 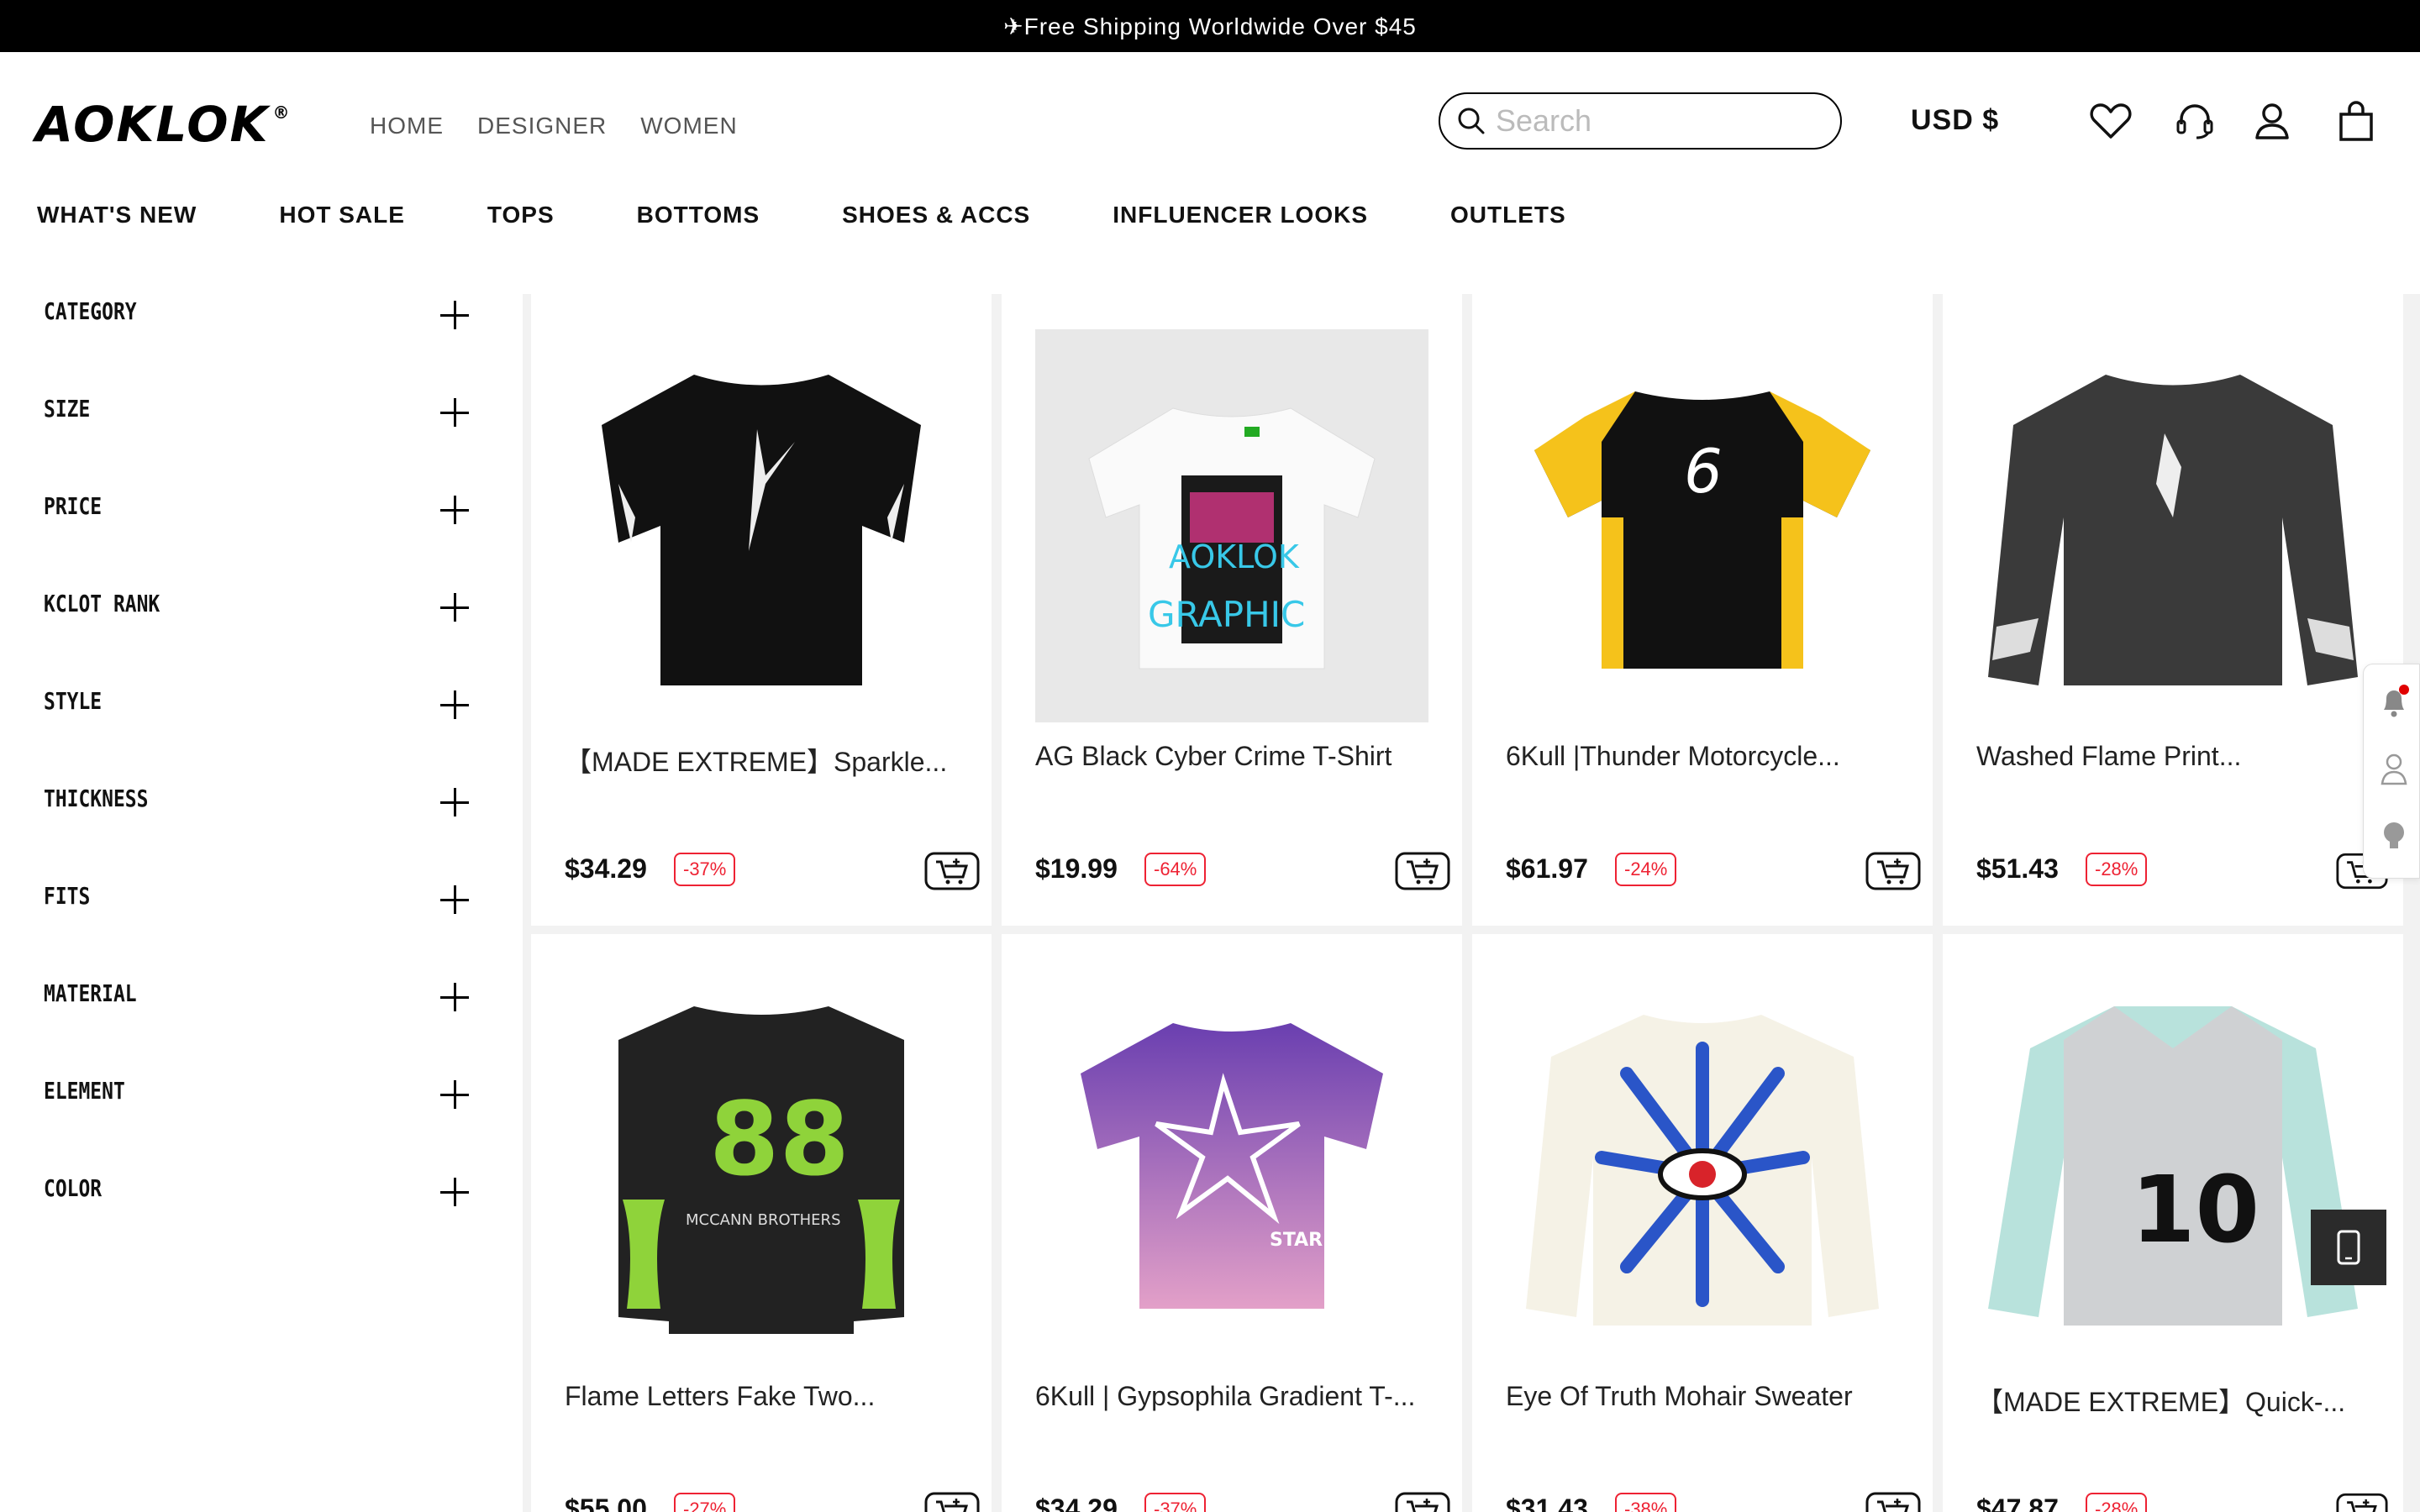 I want to click on heart-icon, so click(x=2110, y=120).